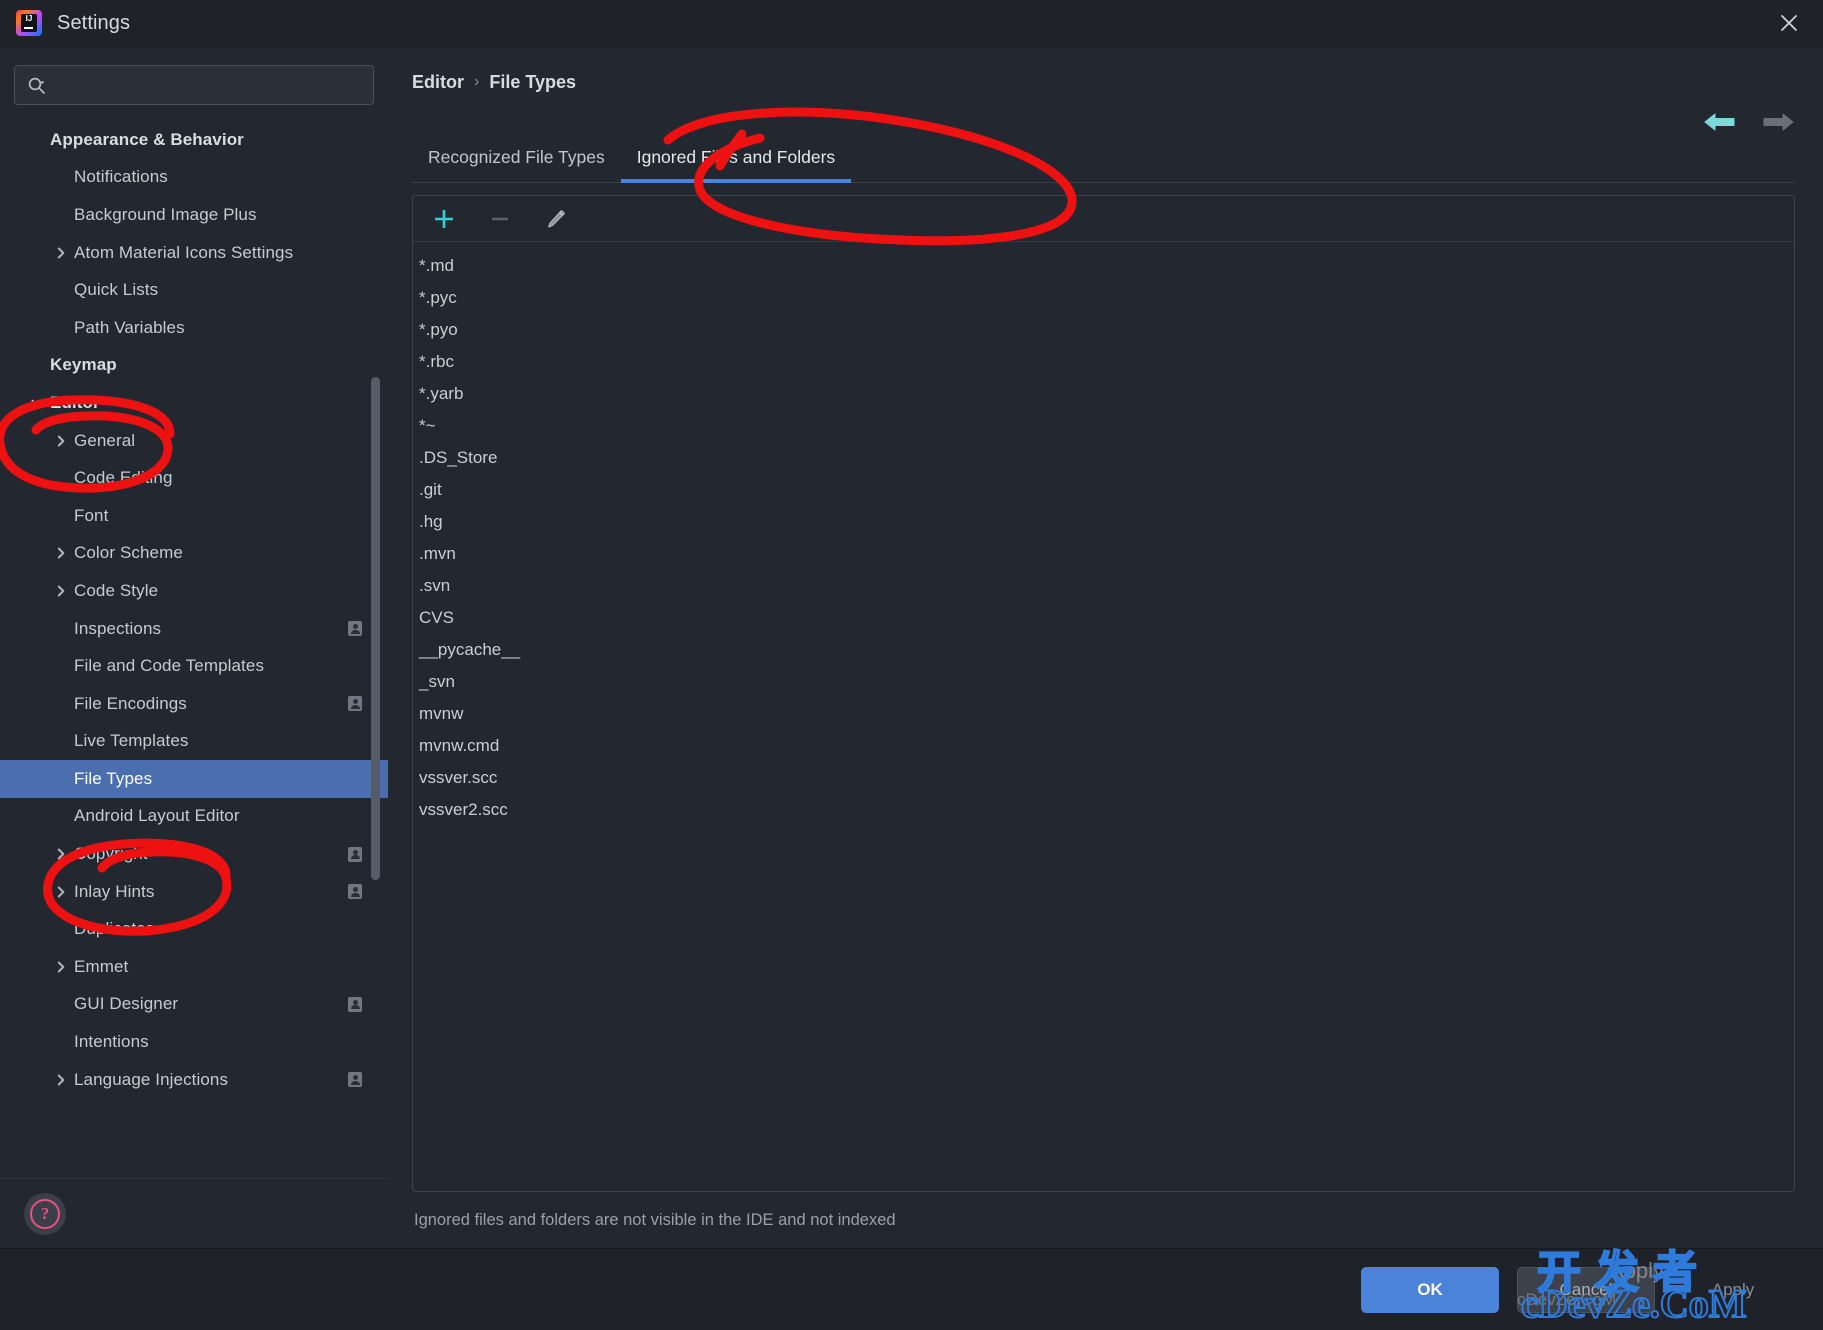 Image resolution: width=1823 pixels, height=1330 pixels. Describe the element at coordinates (184, 252) in the screenshot. I see `sidebar-item-label: Atom Material Icons Settings` at that location.